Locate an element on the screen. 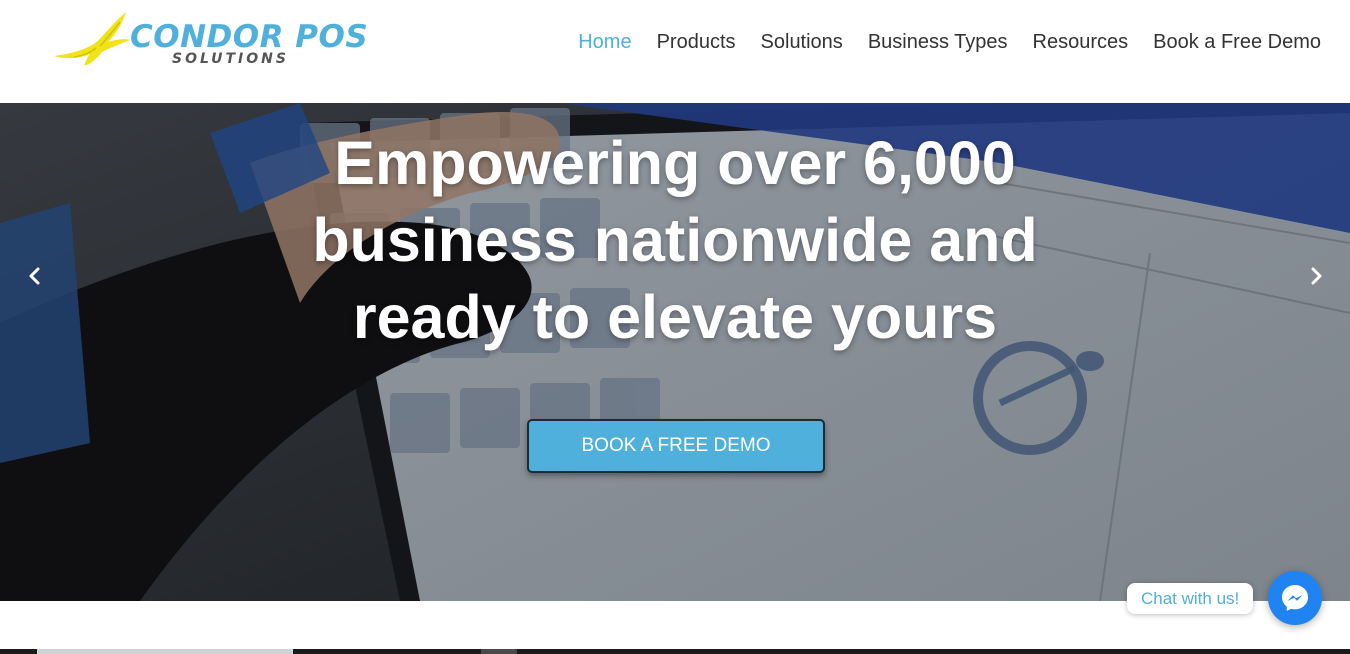 This screenshot has width=1350, height=654. chevron-left-icon is located at coordinates (35, 276).